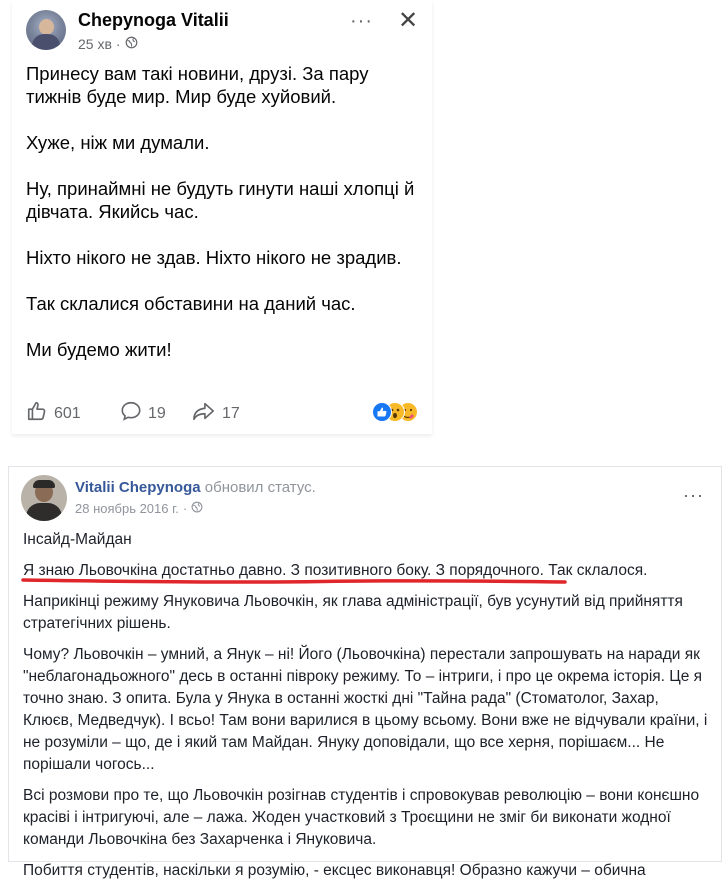 This screenshot has width=728, height=891. What do you see at coordinates (397, 412) in the screenshot?
I see `reactions-summary` at bounding box center [397, 412].